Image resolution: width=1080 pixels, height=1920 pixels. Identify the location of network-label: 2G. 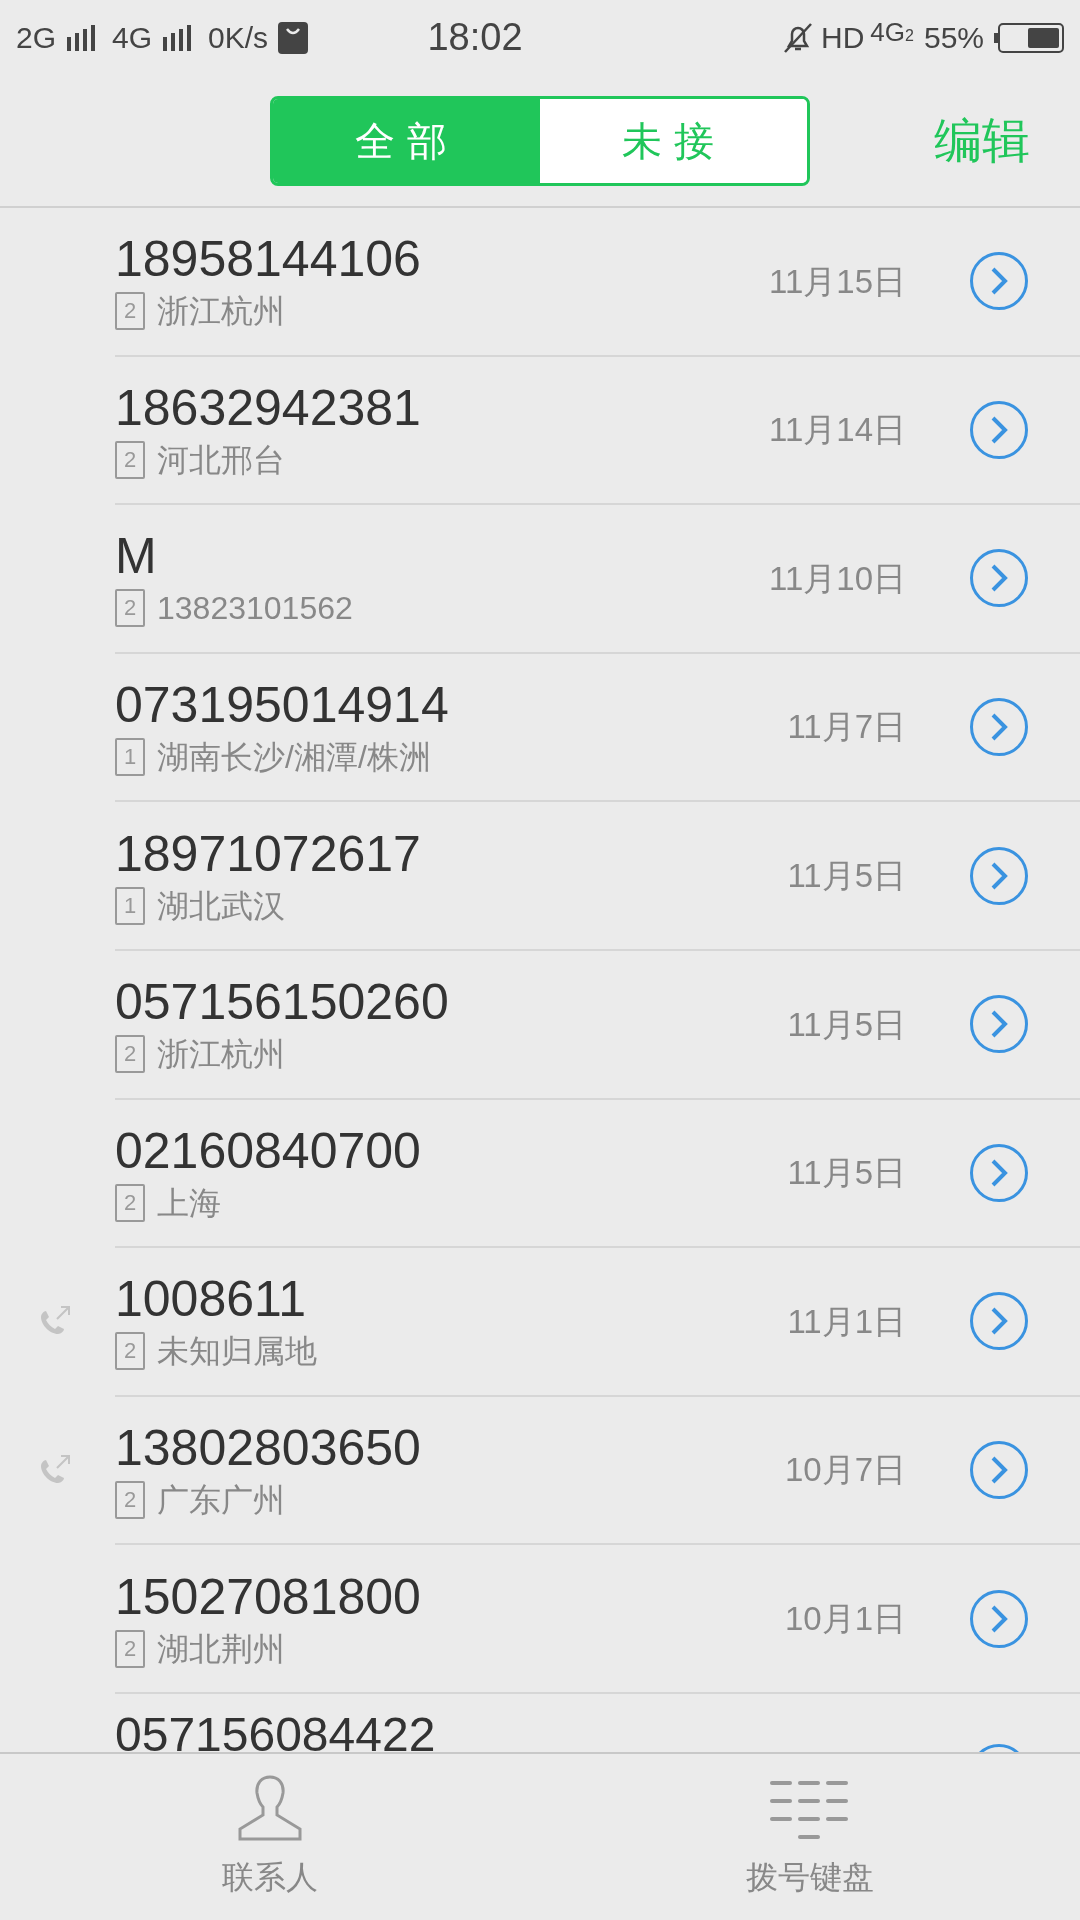
(36, 38).